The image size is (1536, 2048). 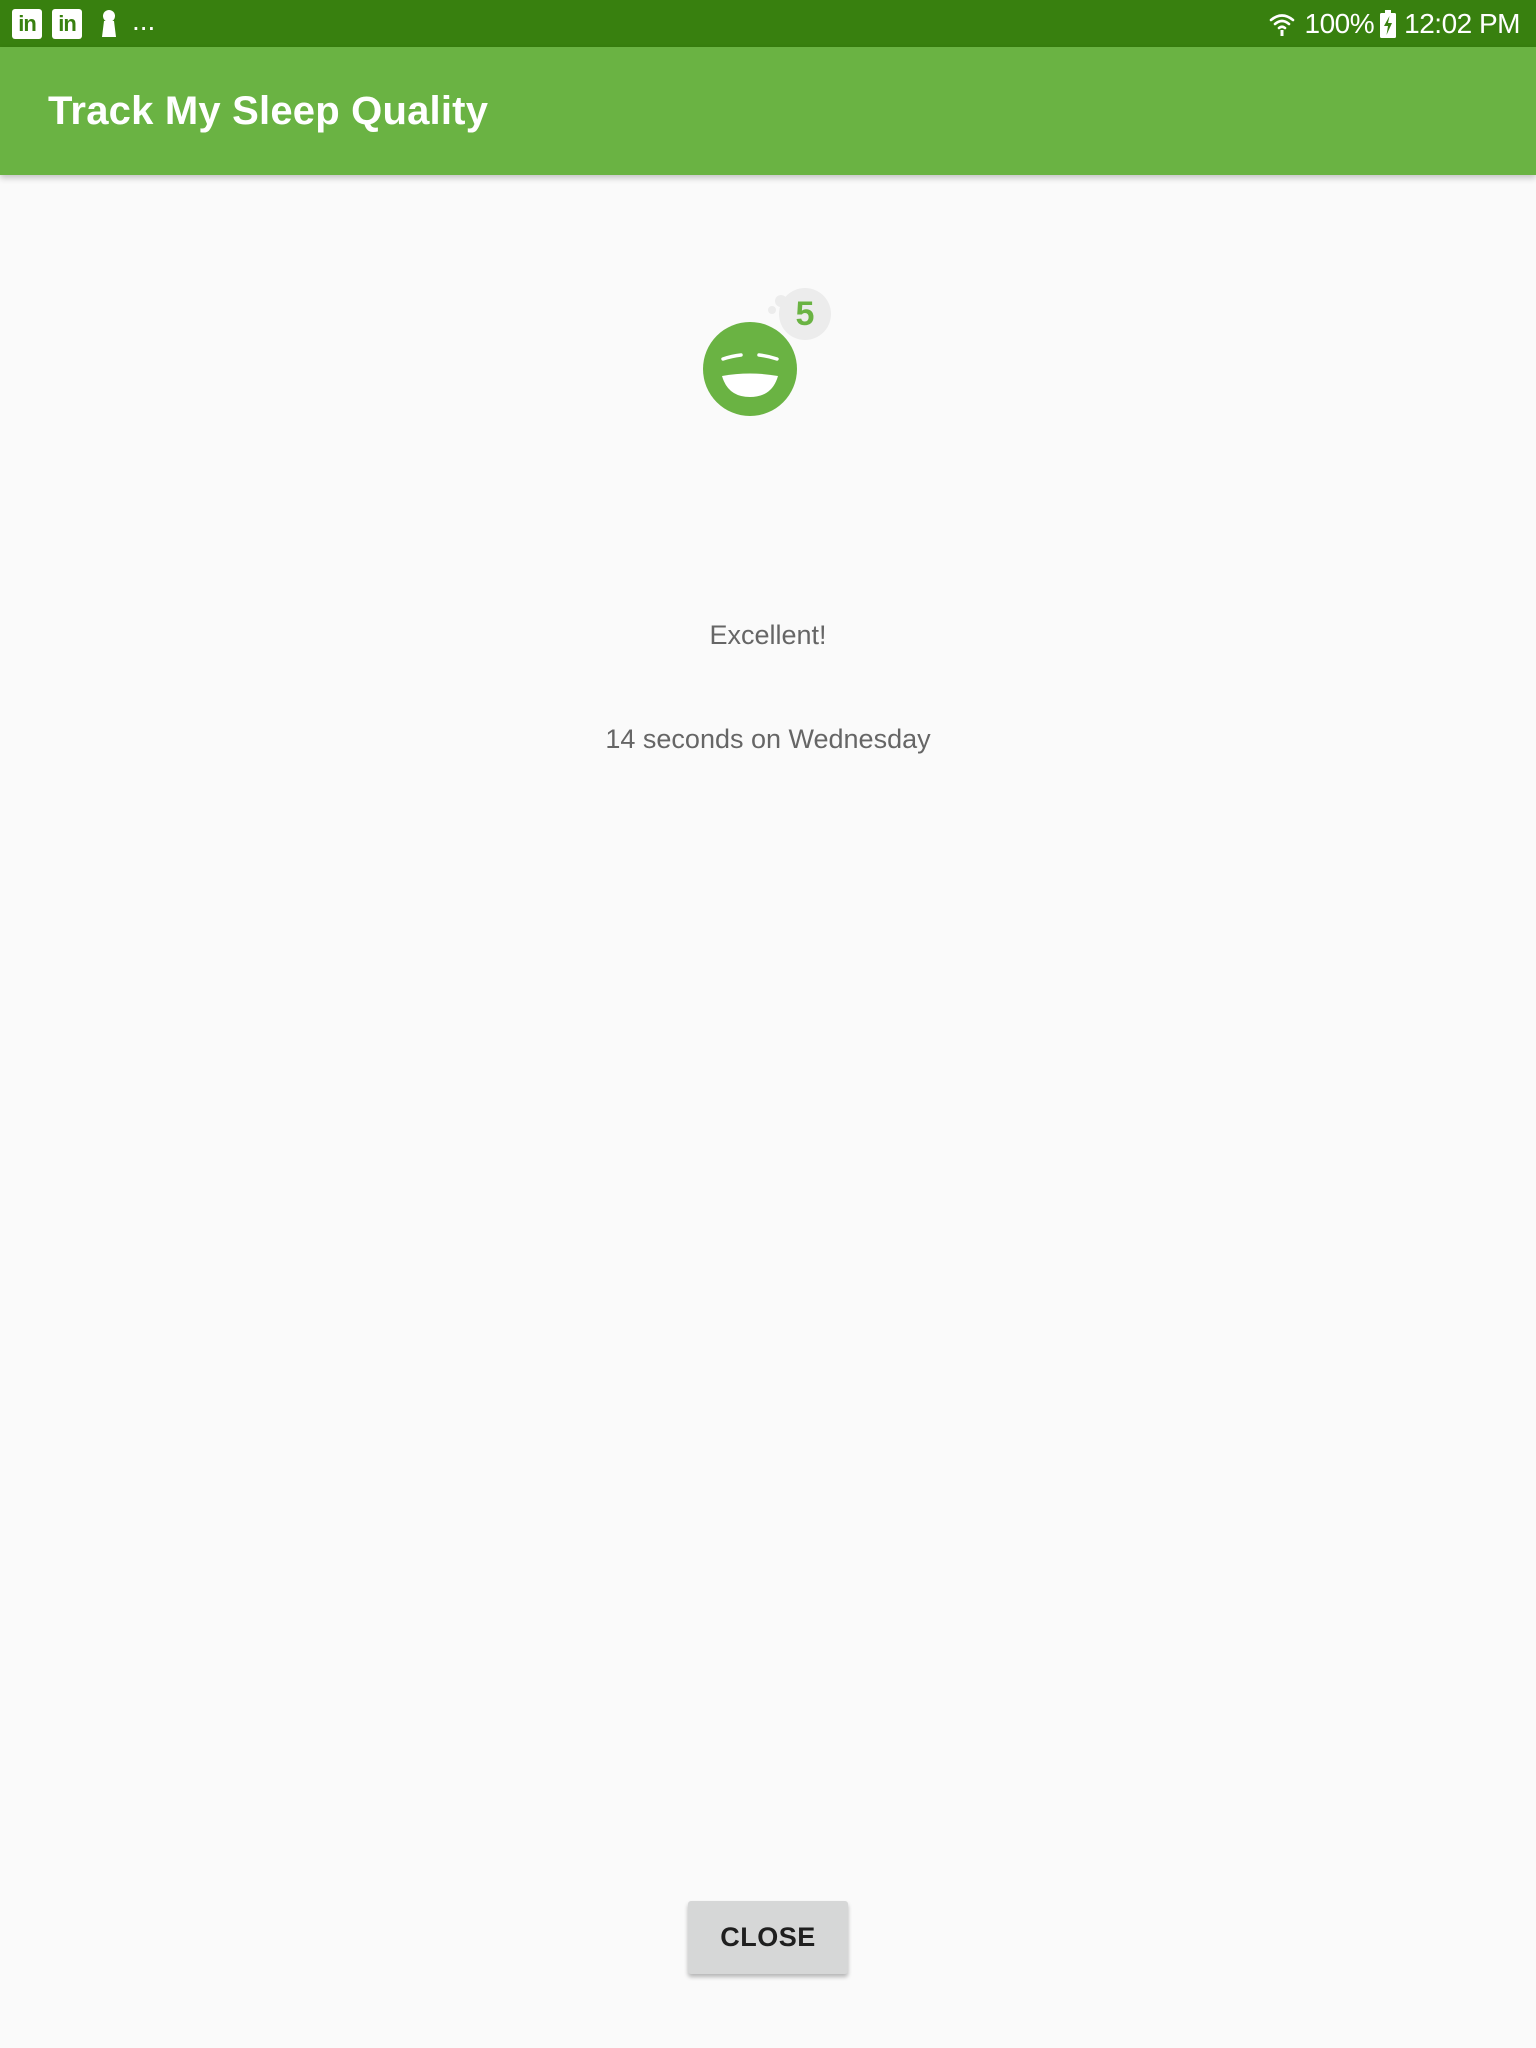 What do you see at coordinates (750, 369) in the screenshot?
I see `laughing-face-icon` at bounding box center [750, 369].